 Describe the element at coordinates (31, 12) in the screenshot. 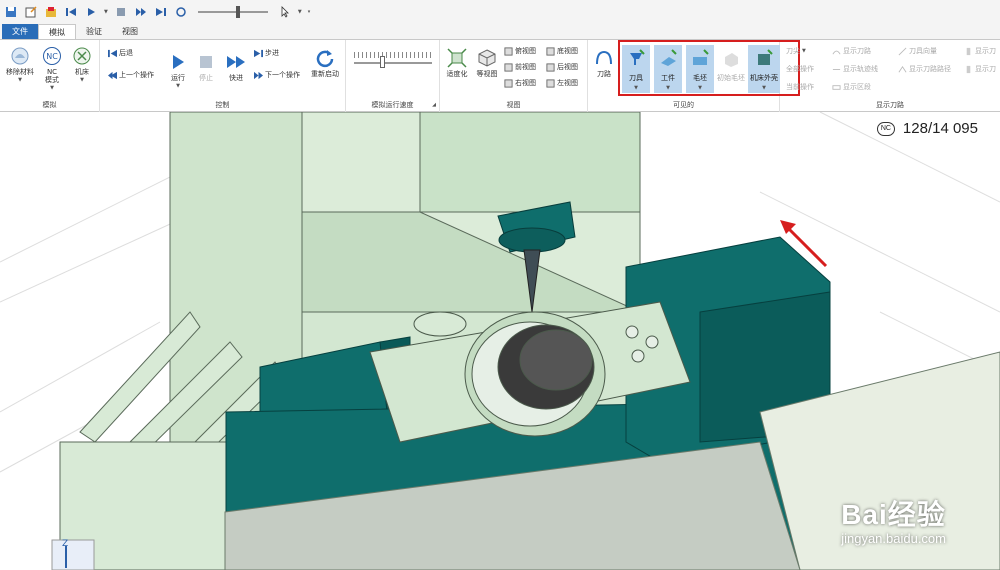

I see `export-icon` at that location.